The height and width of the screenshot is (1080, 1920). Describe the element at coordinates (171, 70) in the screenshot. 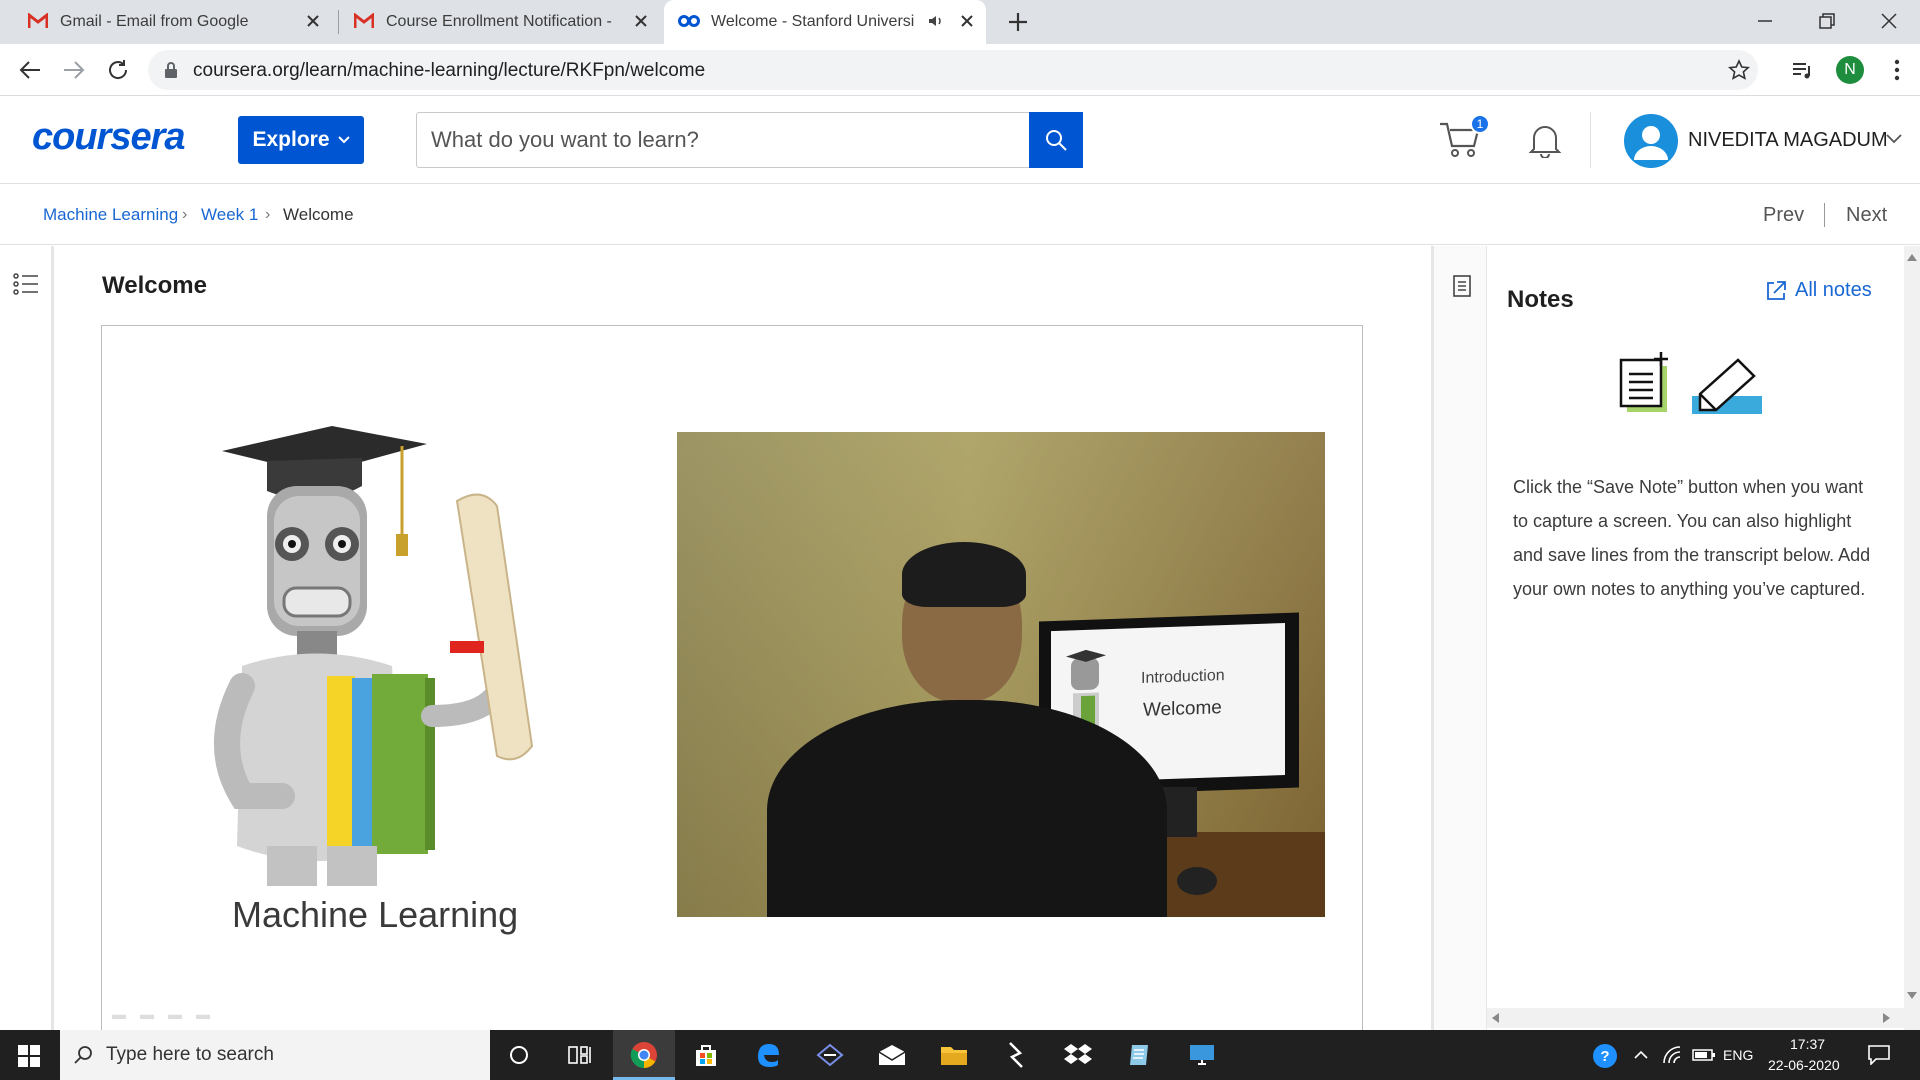

I see `lock-icon` at that location.